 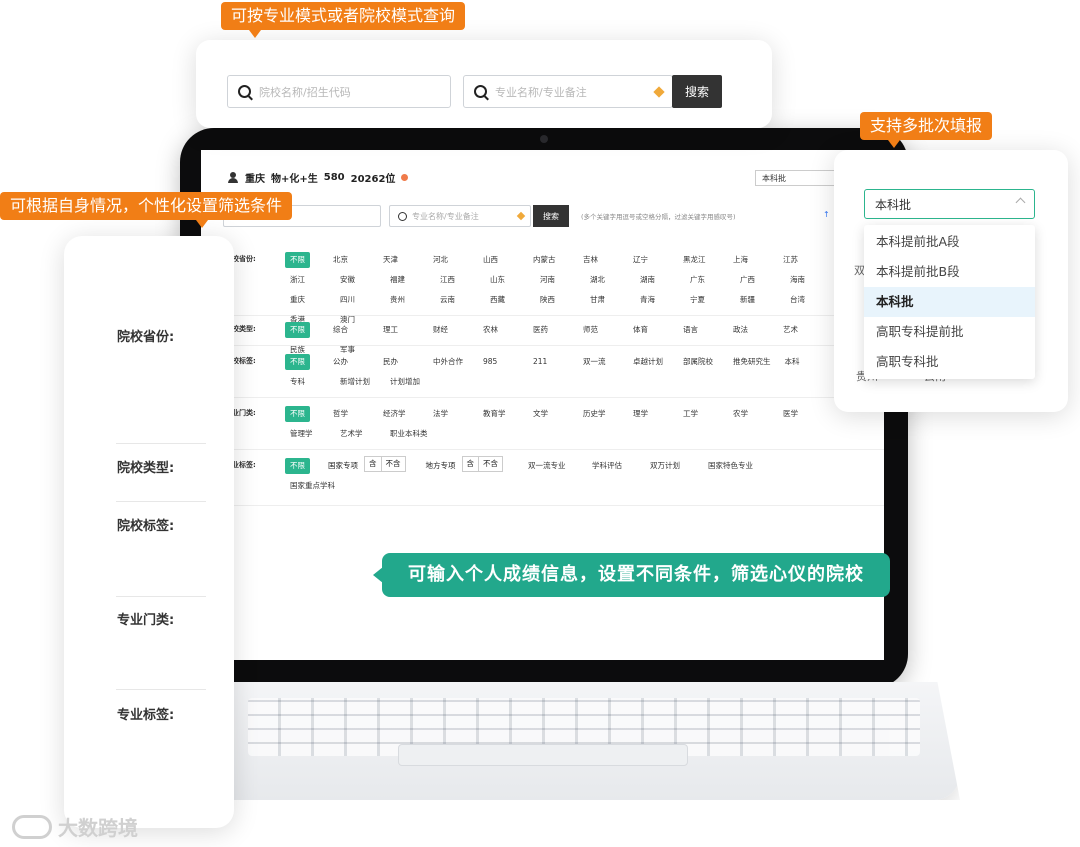 I want to click on chip: 综合, so click(x=351, y=330).